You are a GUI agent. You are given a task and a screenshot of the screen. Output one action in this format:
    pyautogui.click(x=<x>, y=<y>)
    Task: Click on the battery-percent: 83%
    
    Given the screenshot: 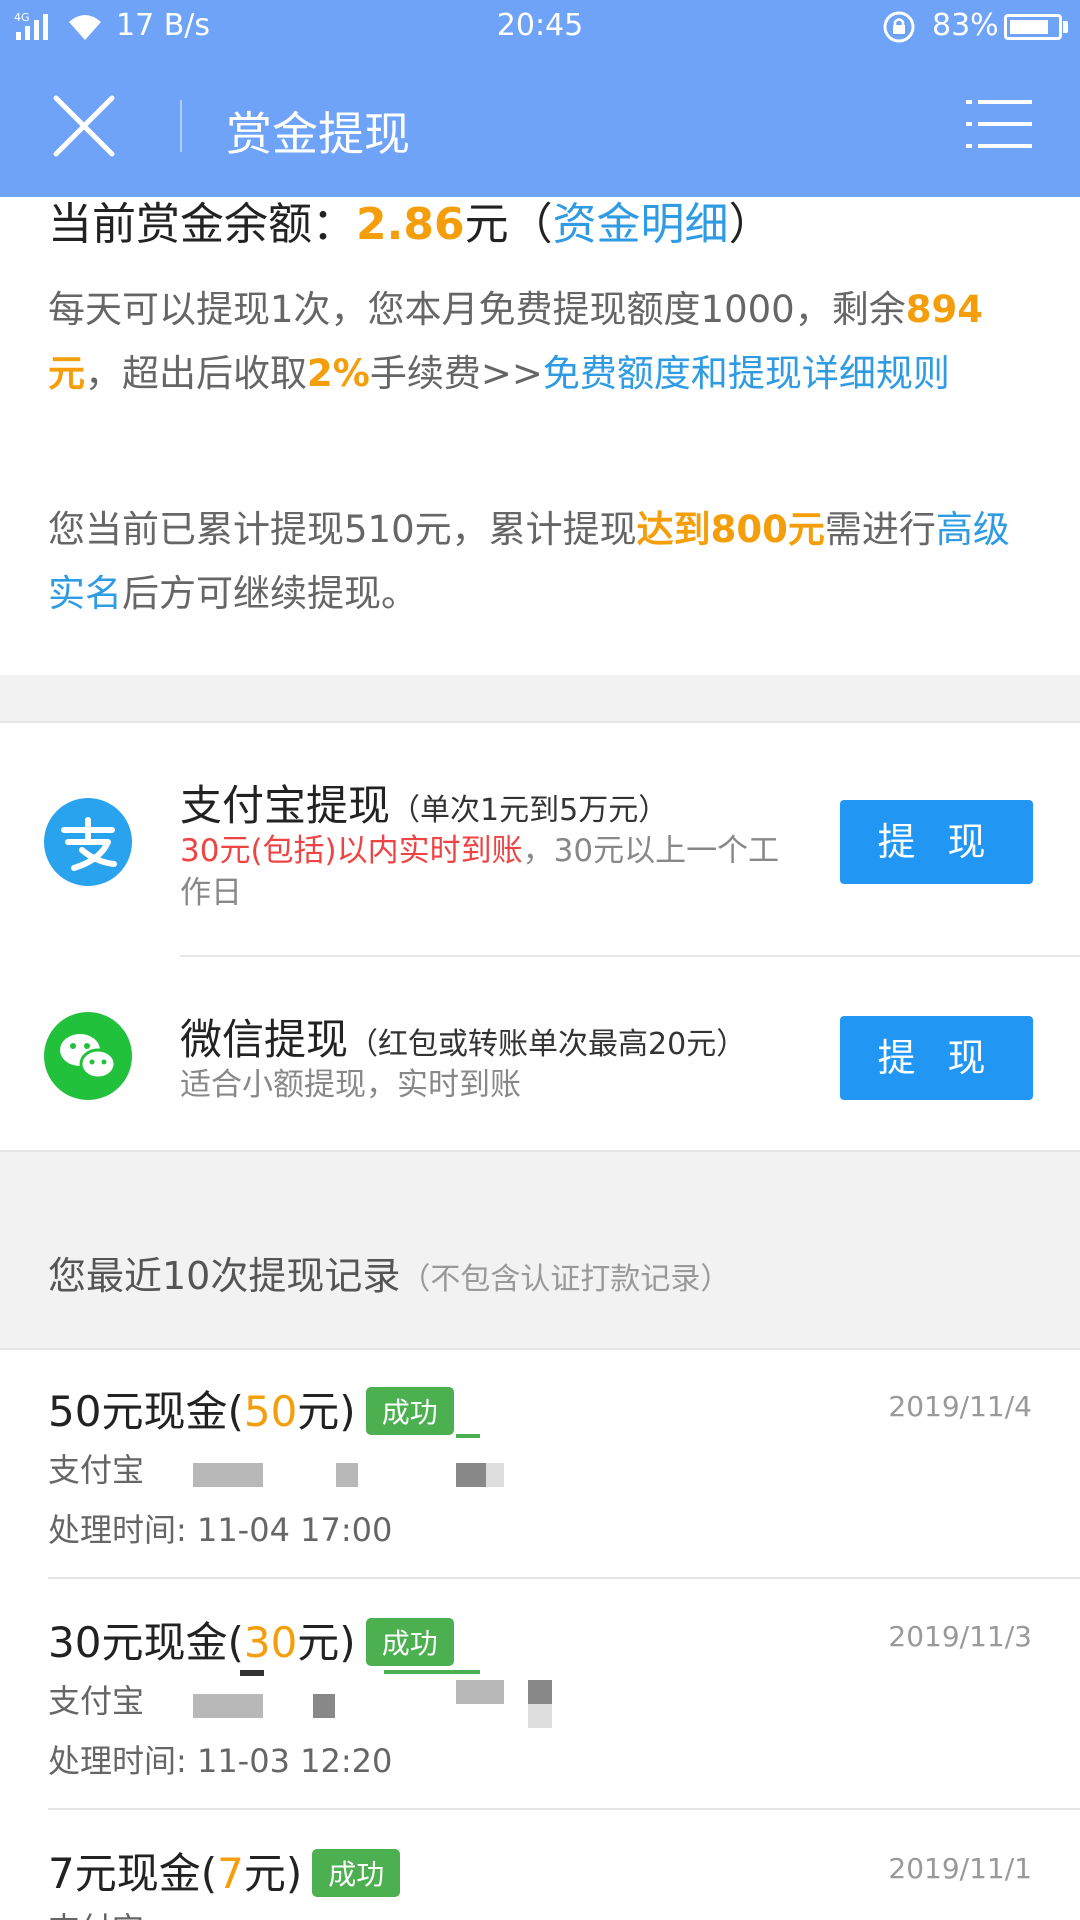 What is the action you would take?
    pyautogui.click(x=965, y=25)
    